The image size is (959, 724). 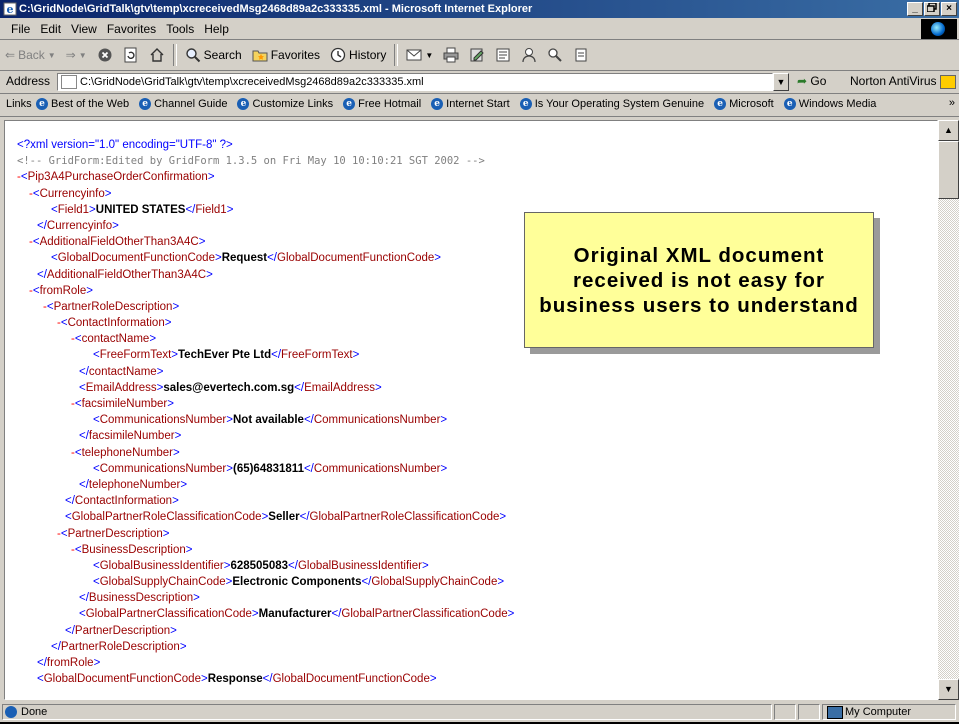 What do you see at coordinates (818, 81) in the screenshot?
I see `go-label: Go` at bounding box center [818, 81].